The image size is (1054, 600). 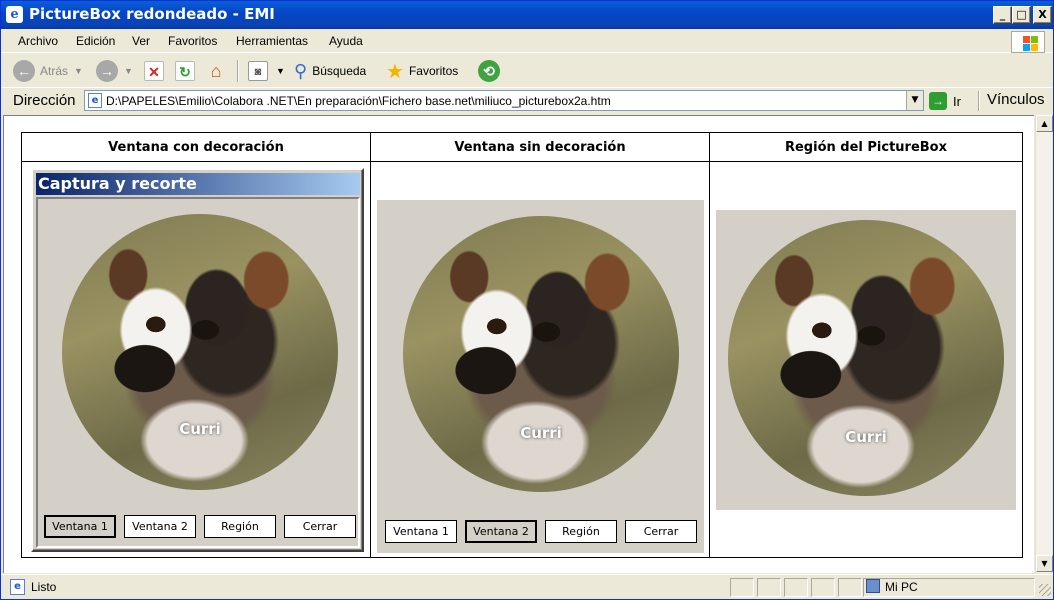 What do you see at coordinates (1021, 15) in the screenshot?
I see `maximize-button: □` at bounding box center [1021, 15].